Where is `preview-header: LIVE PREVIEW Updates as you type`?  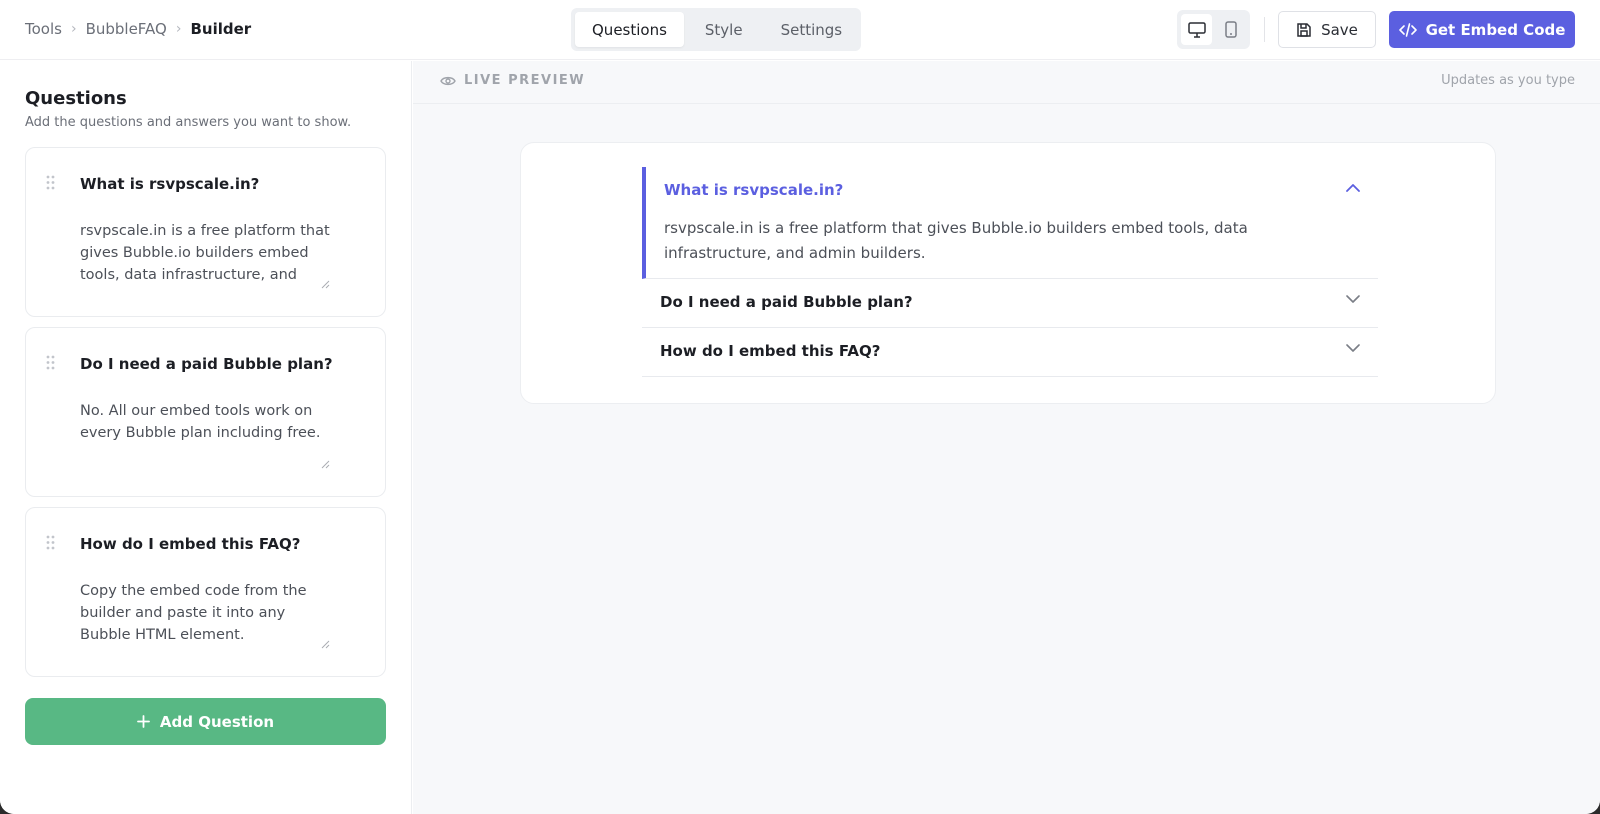
preview-header: LIVE PREVIEW Updates as you type is located at coordinates (1006, 82).